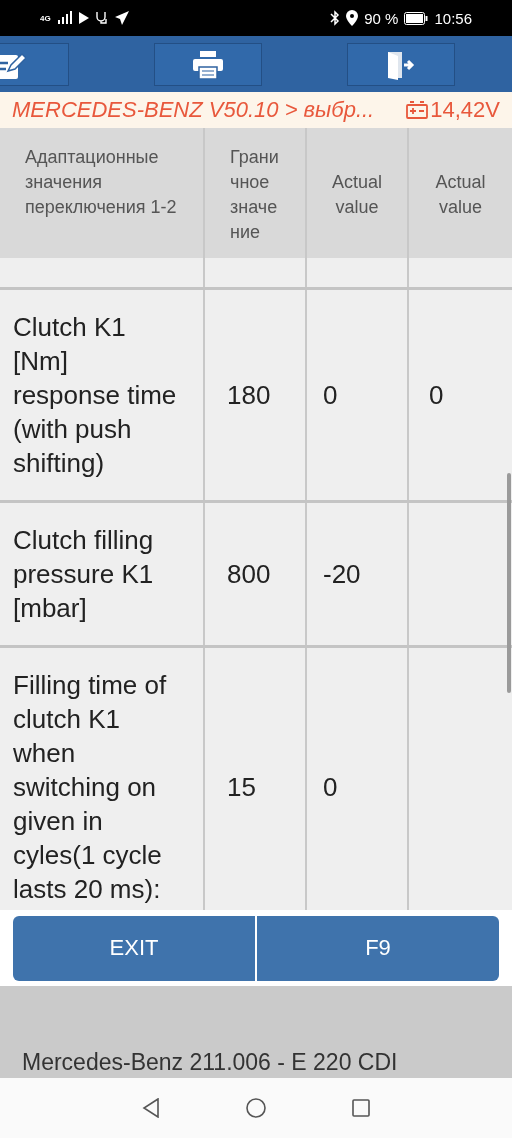 The height and width of the screenshot is (1138, 512). I want to click on exit-door-button, so click(401, 64).